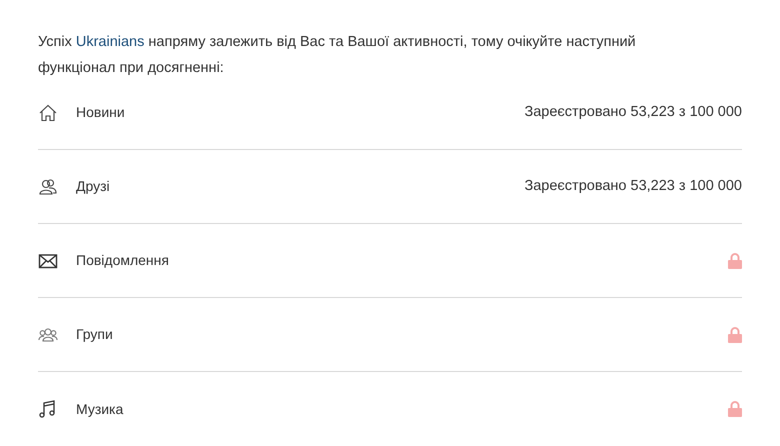  What do you see at coordinates (100, 409) in the screenshot?
I see `feature-label: Музика` at bounding box center [100, 409].